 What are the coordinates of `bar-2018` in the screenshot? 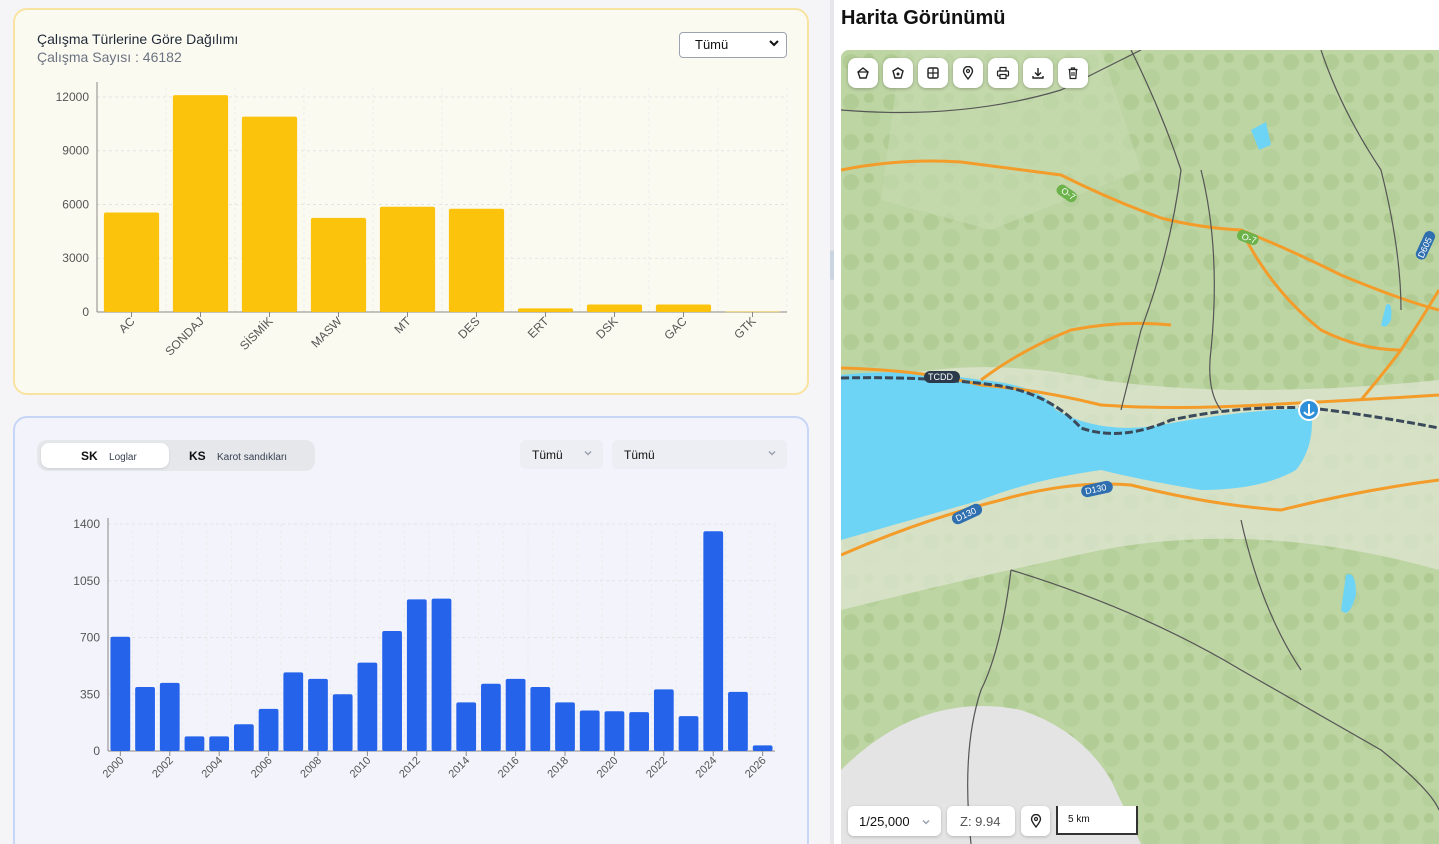 It's located at (565, 726).